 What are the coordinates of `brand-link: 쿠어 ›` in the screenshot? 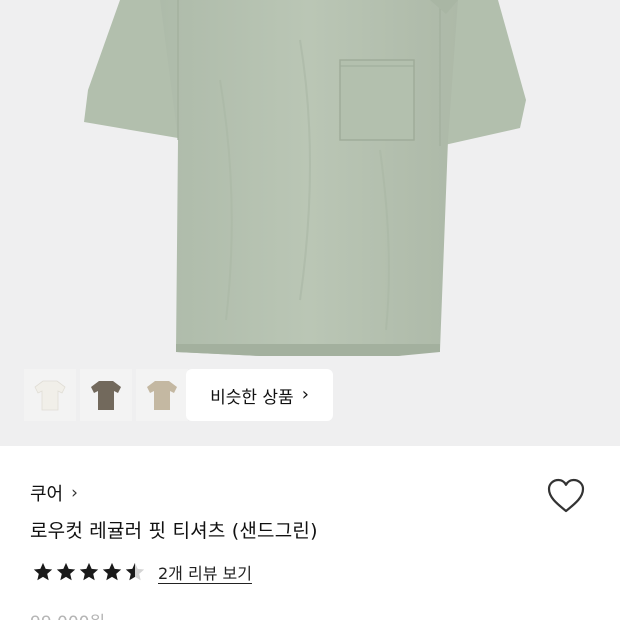 It's located at (54, 493).